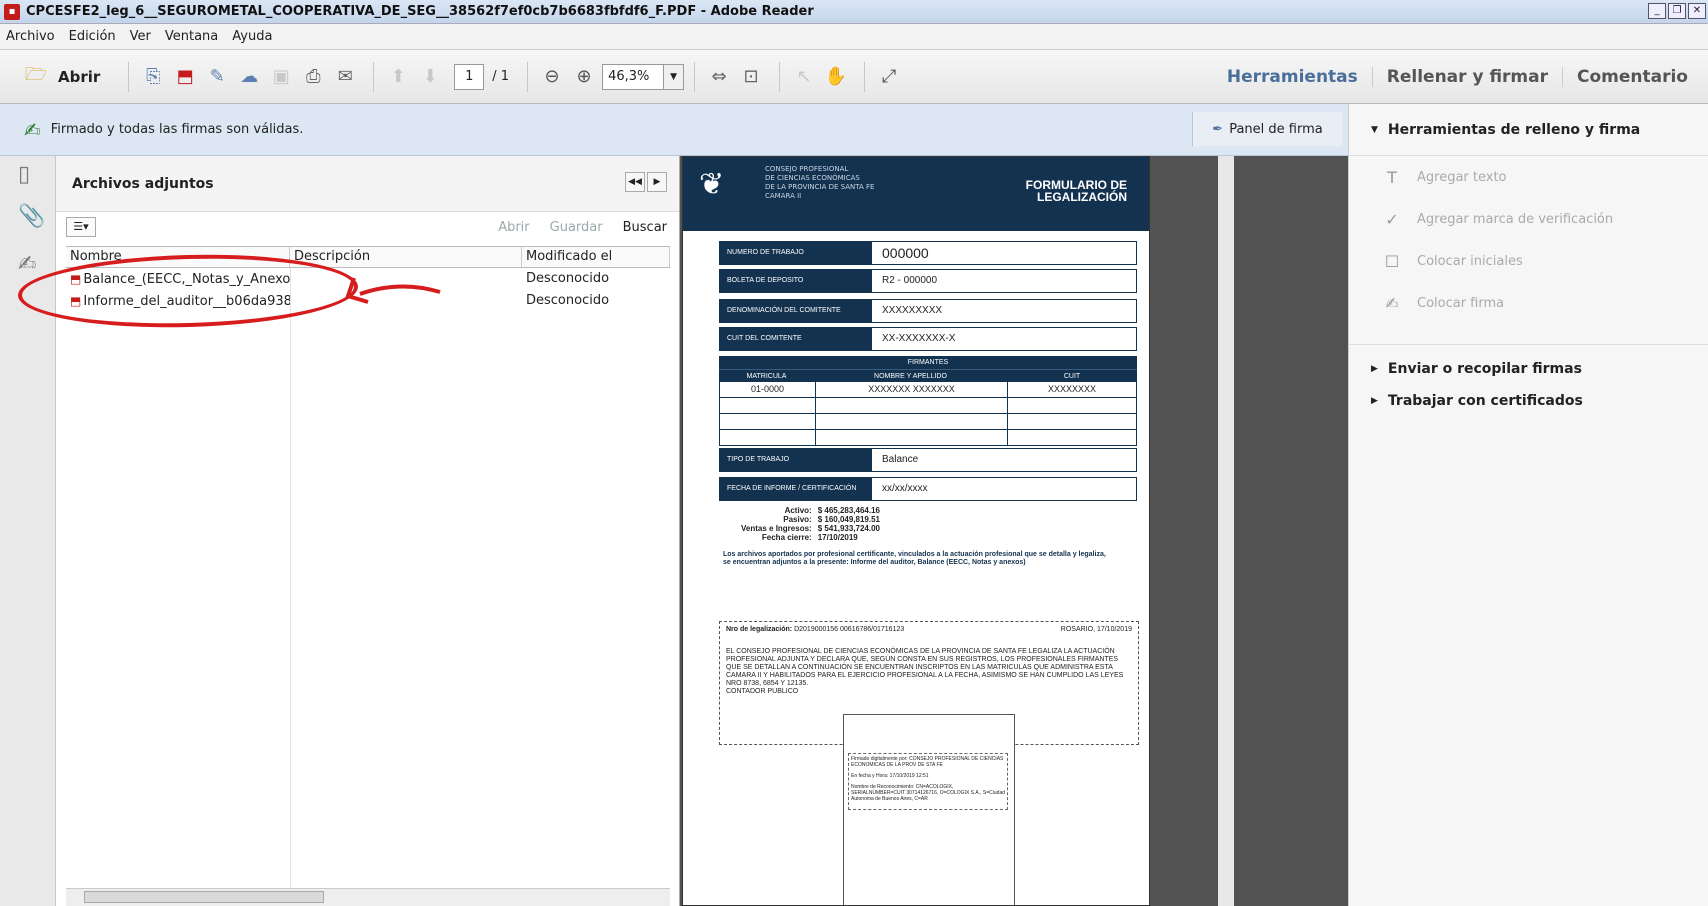  Describe the element at coordinates (635, 182) in the screenshot. I see `collapse-panel-icon: ◀◀` at that location.